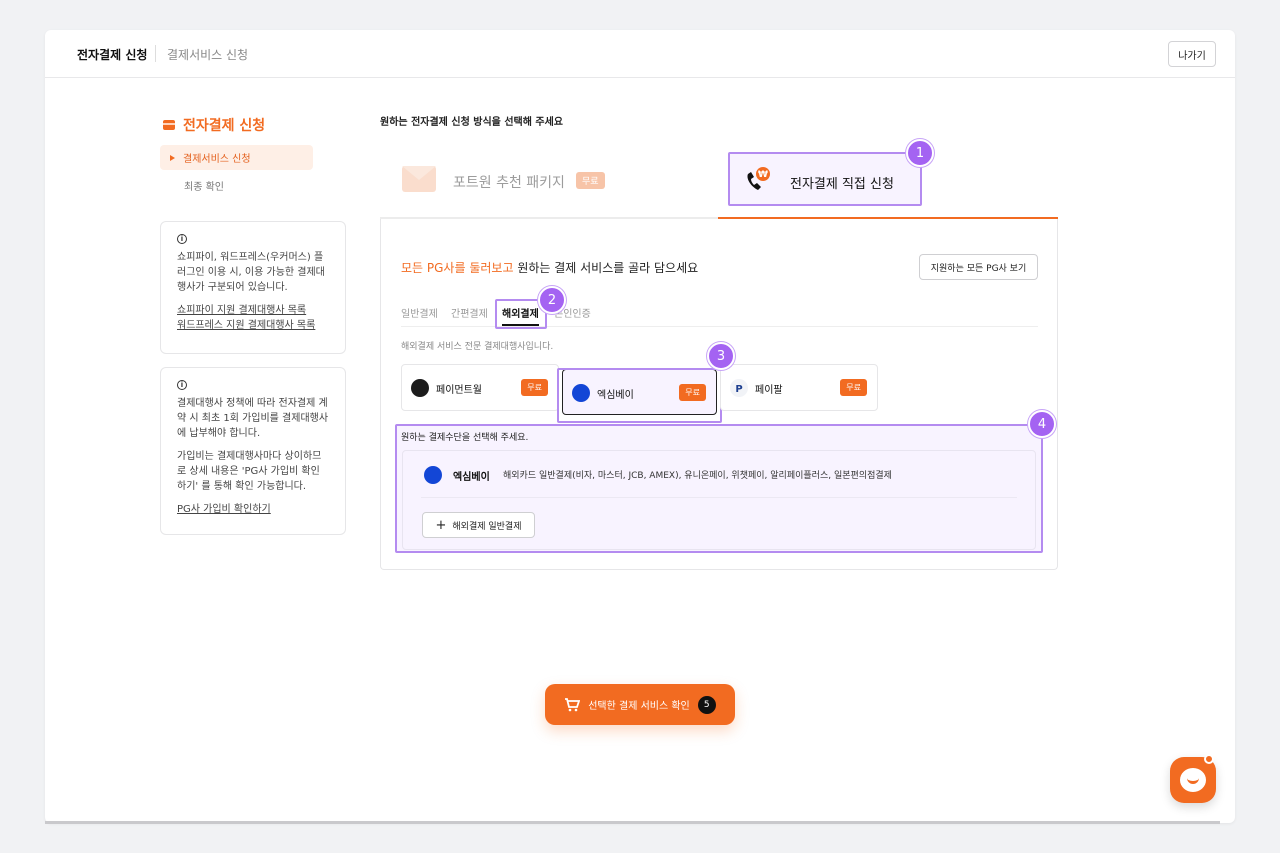 This screenshot has width=1280, height=853. Describe the element at coordinates (1042, 424) in the screenshot. I see `step-marker-4: 4` at that location.